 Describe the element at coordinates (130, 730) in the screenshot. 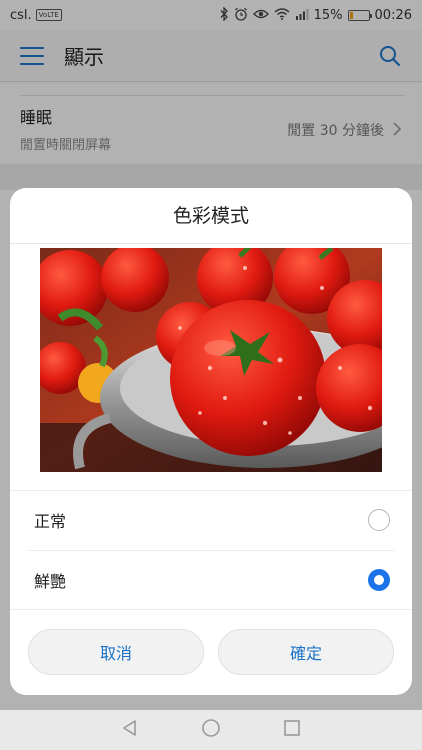

I see `back-icon` at that location.